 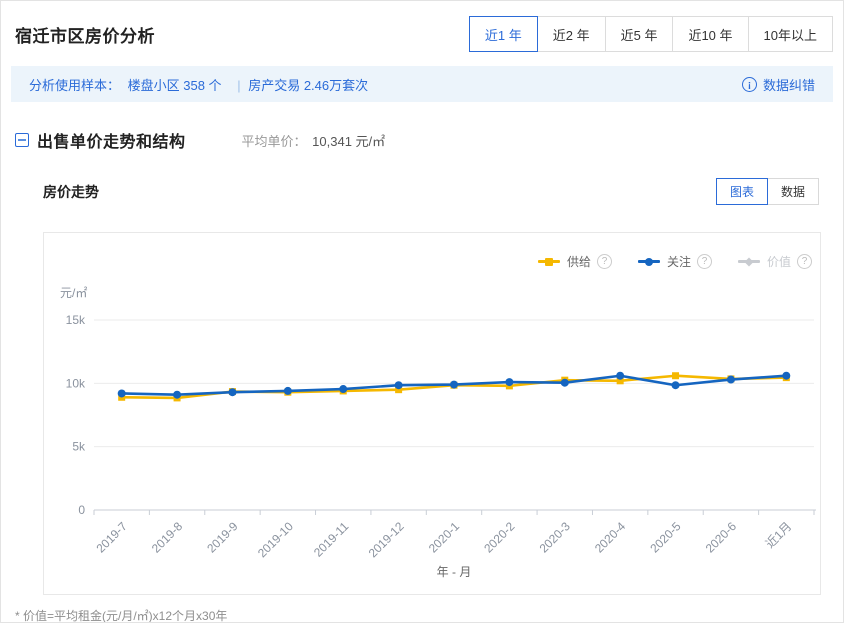 What do you see at coordinates (111, 142) in the screenshot?
I see `section-title: 出售单价走势和结构` at bounding box center [111, 142].